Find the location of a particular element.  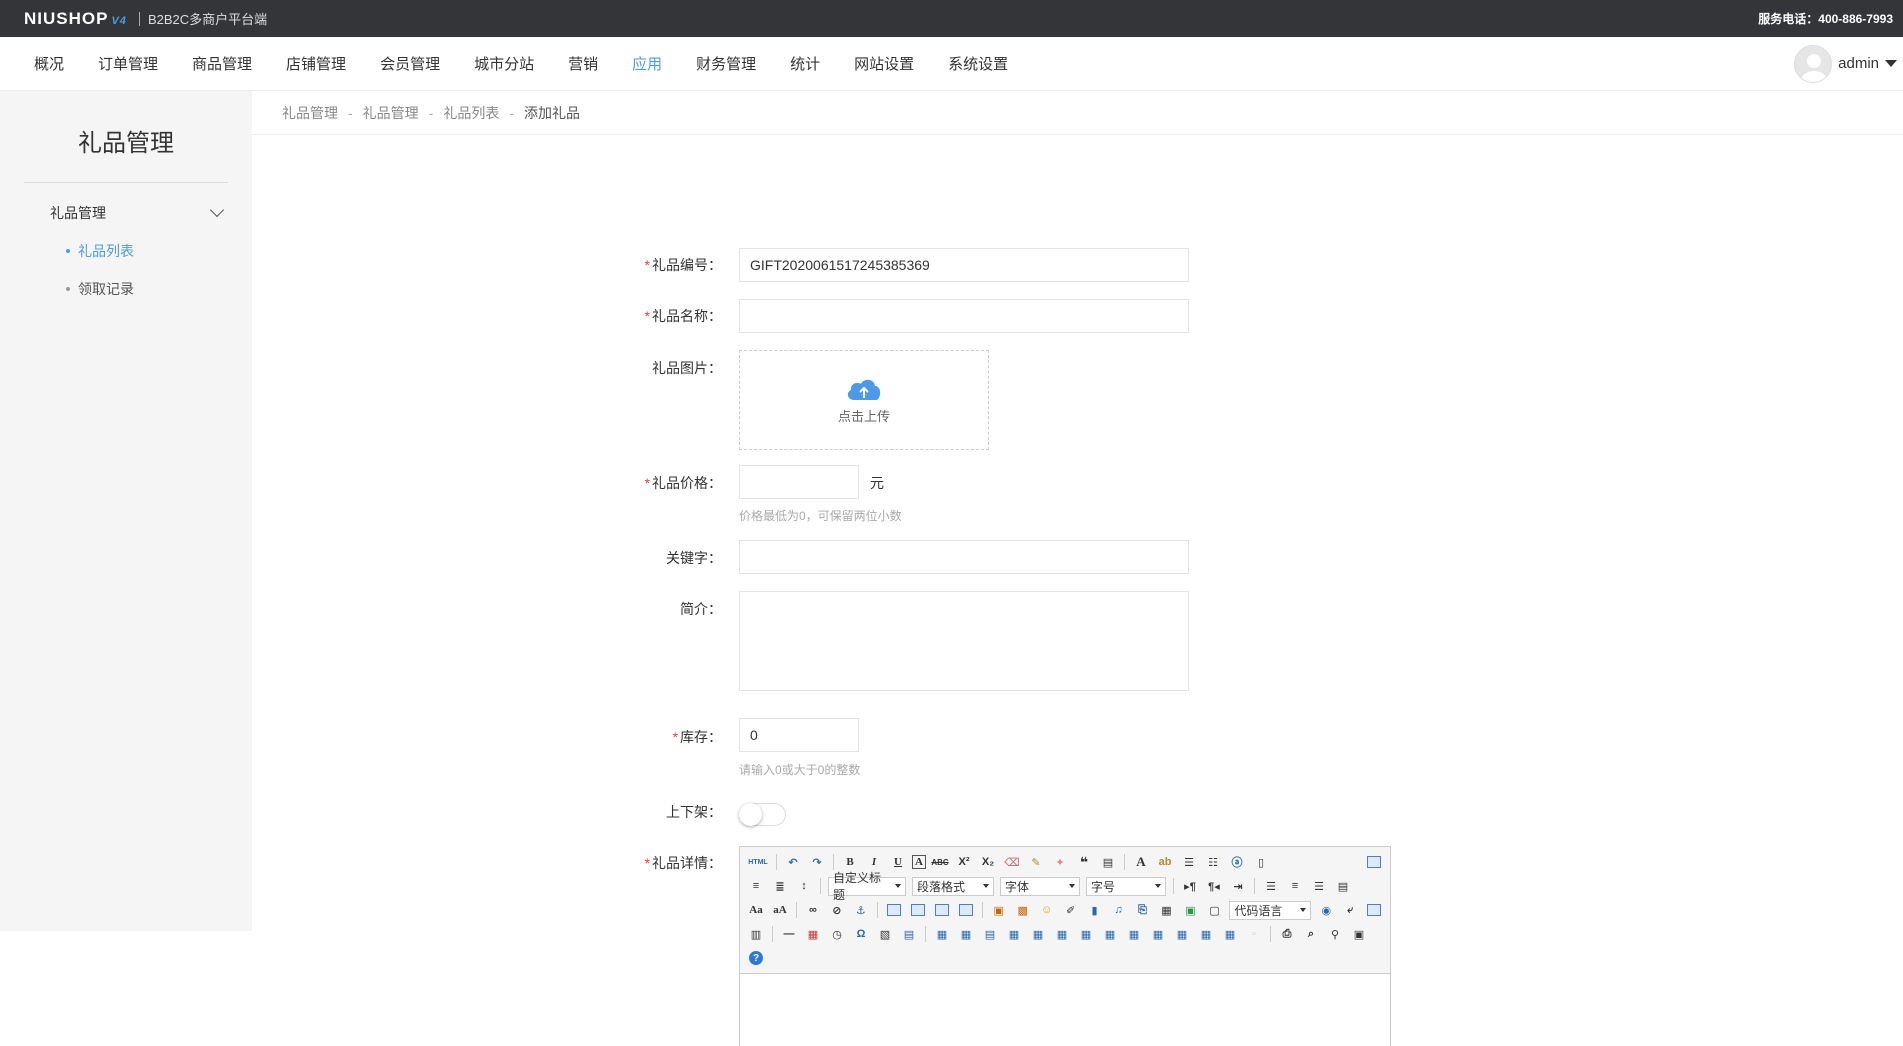

gift-name-input is located at coordinates (964, 316).